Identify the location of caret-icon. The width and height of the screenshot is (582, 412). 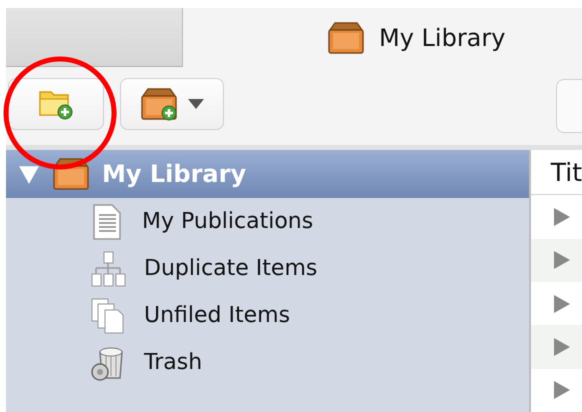
(196, 104).